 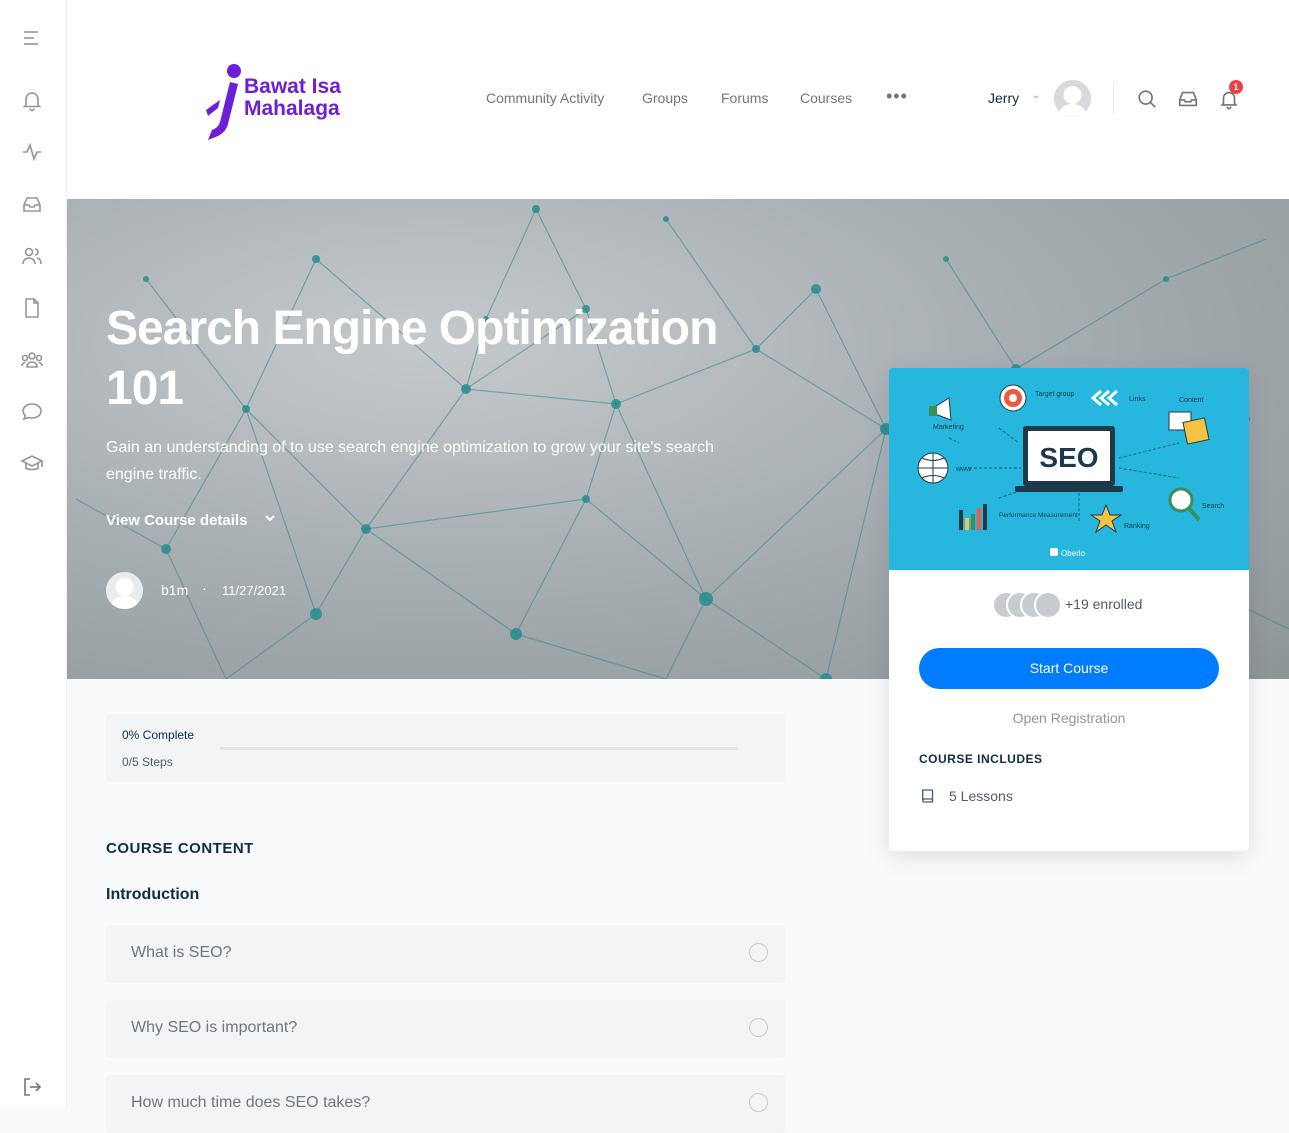 What do you see at coordinates (1137, 526) in the screenshot?
I see `ranking-image-label: Ranking` at bounding box center [1137, 526].